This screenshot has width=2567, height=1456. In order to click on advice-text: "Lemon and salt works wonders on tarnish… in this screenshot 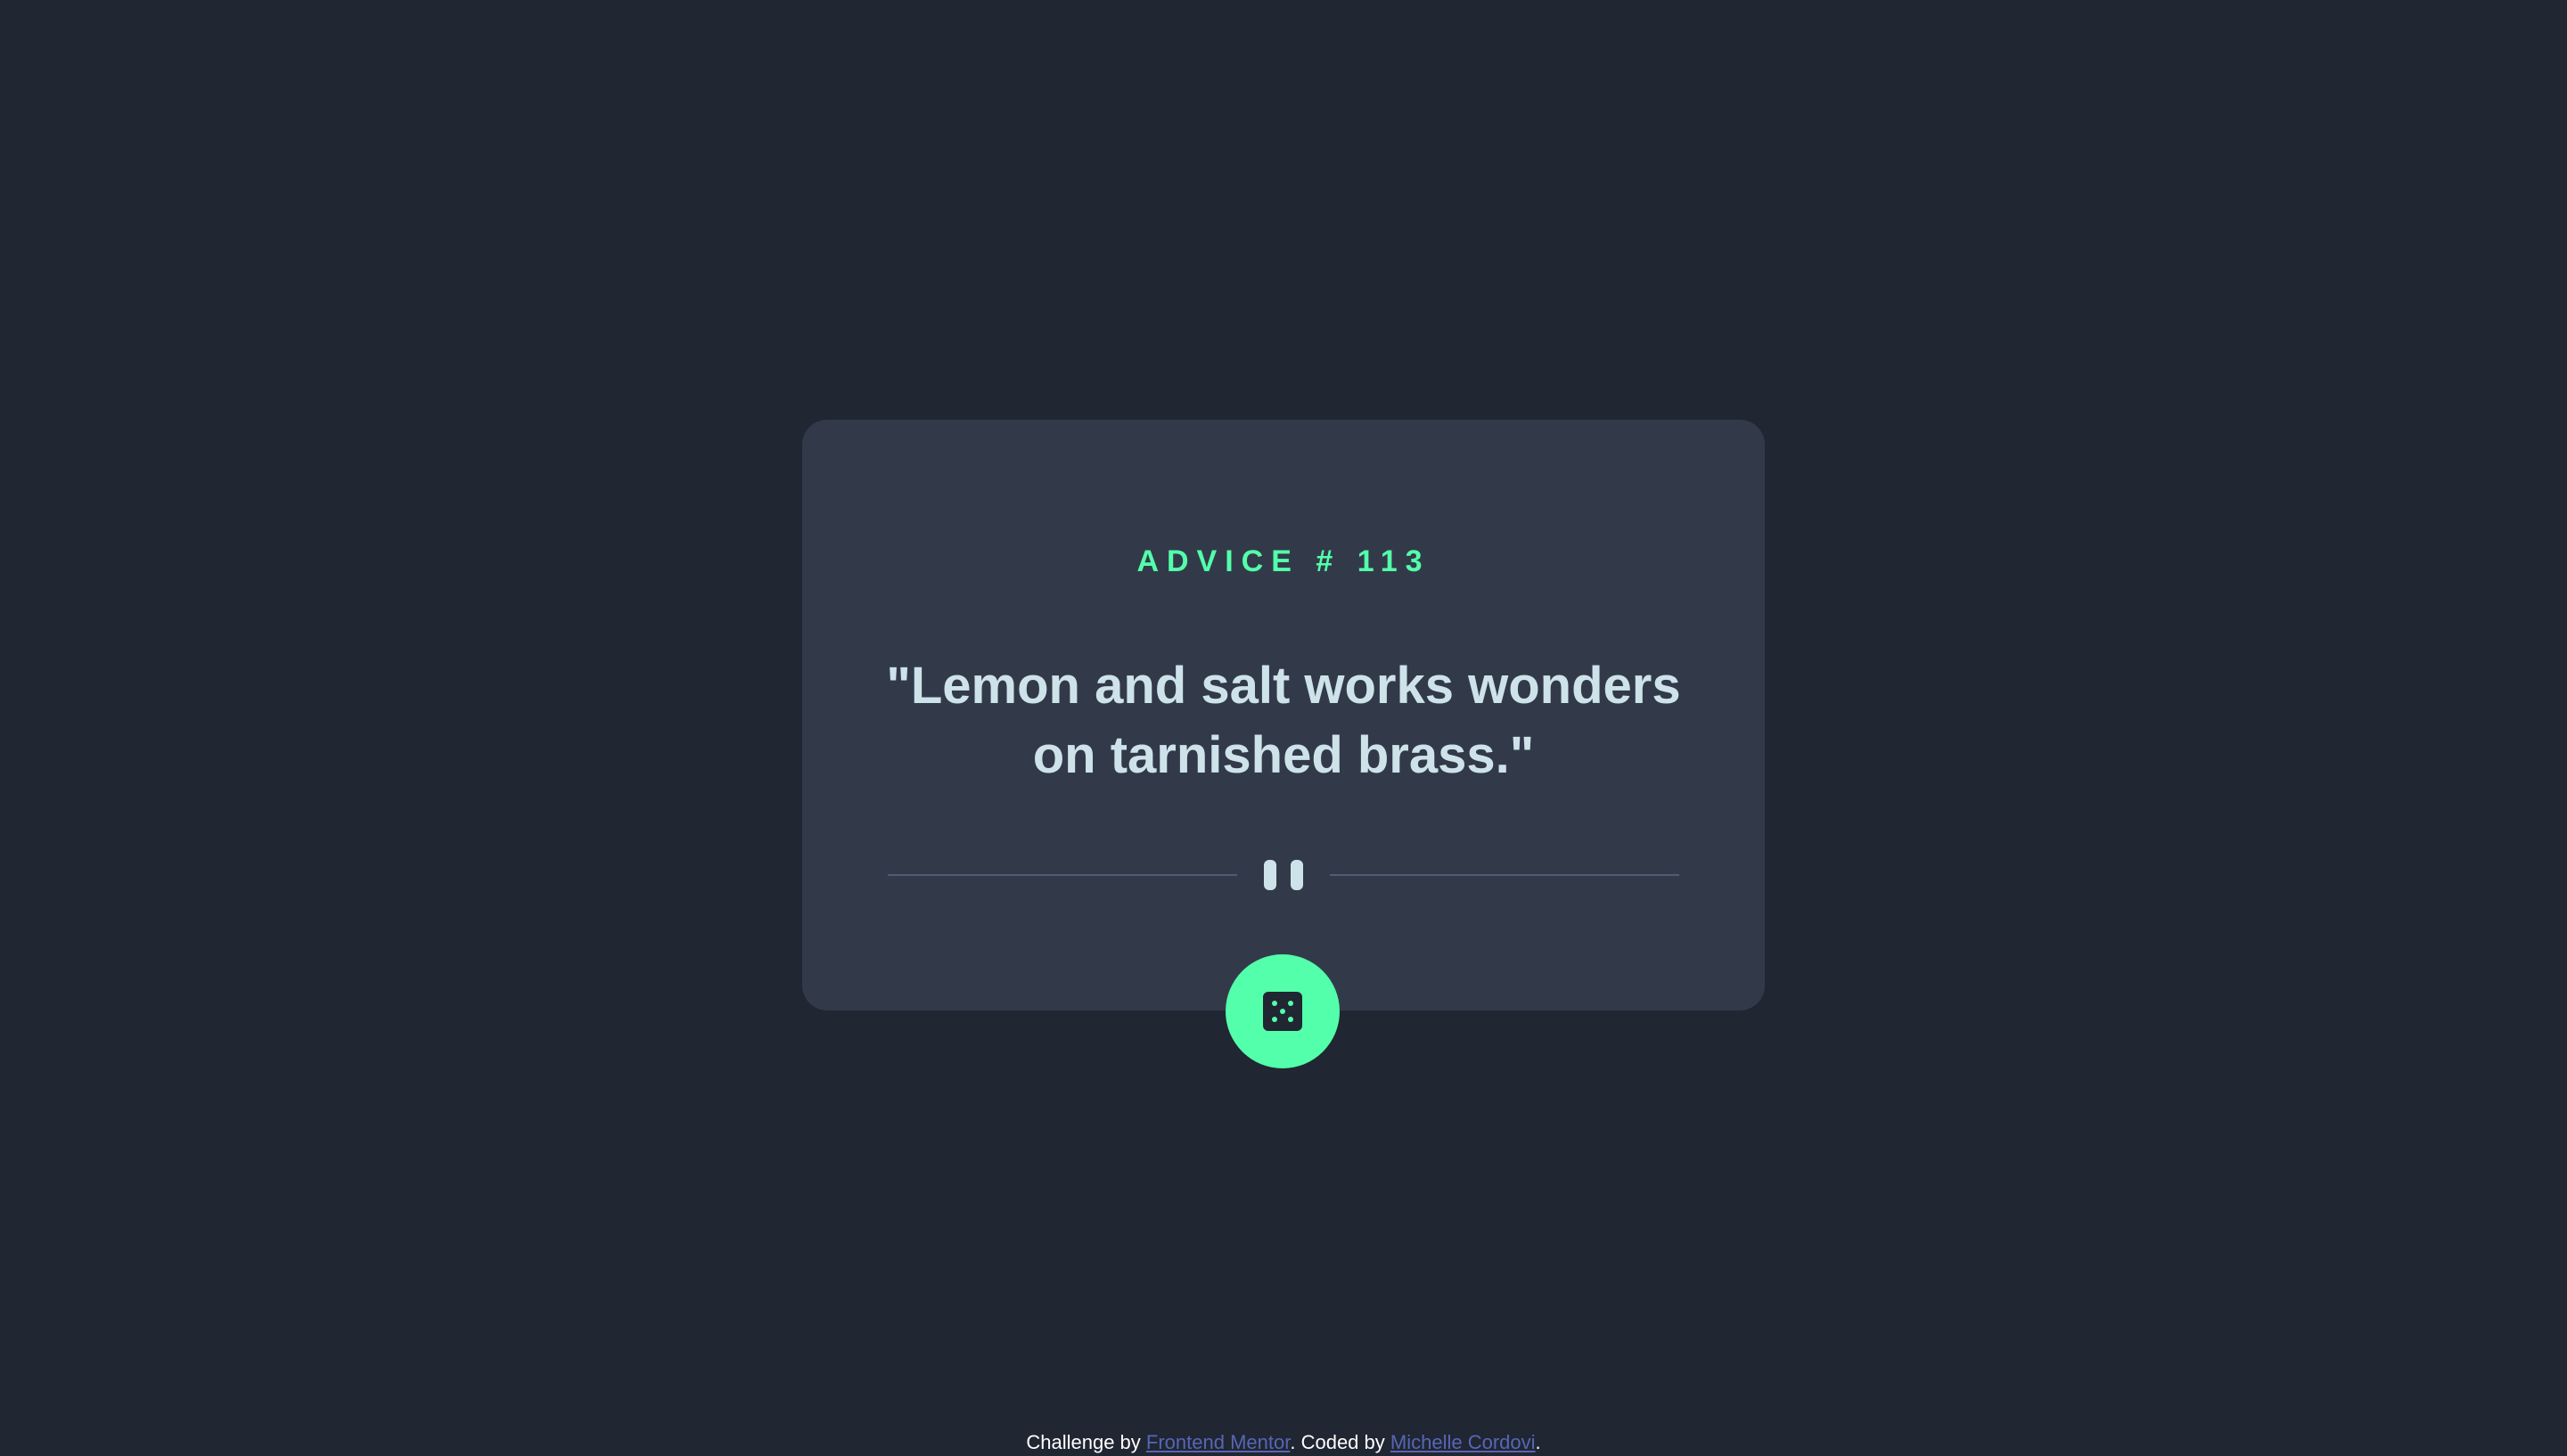, I will do `click(1283, 721)`.